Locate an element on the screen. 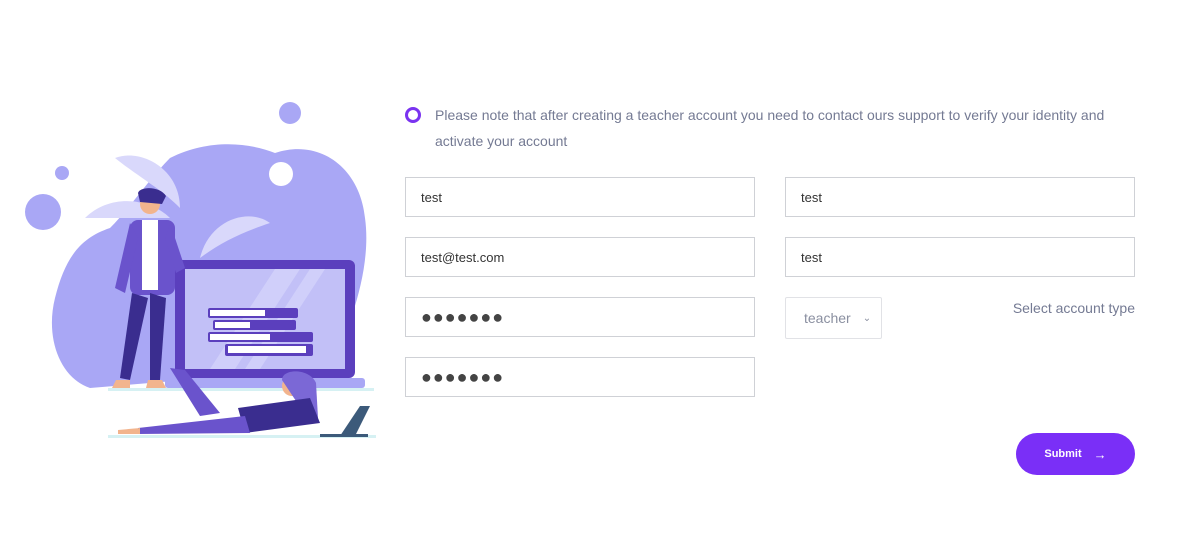 Image resolution: width=1182 pixels, height=542 pixels. chevron-down-icon: ⌄ is located at coordinates (867, 318).